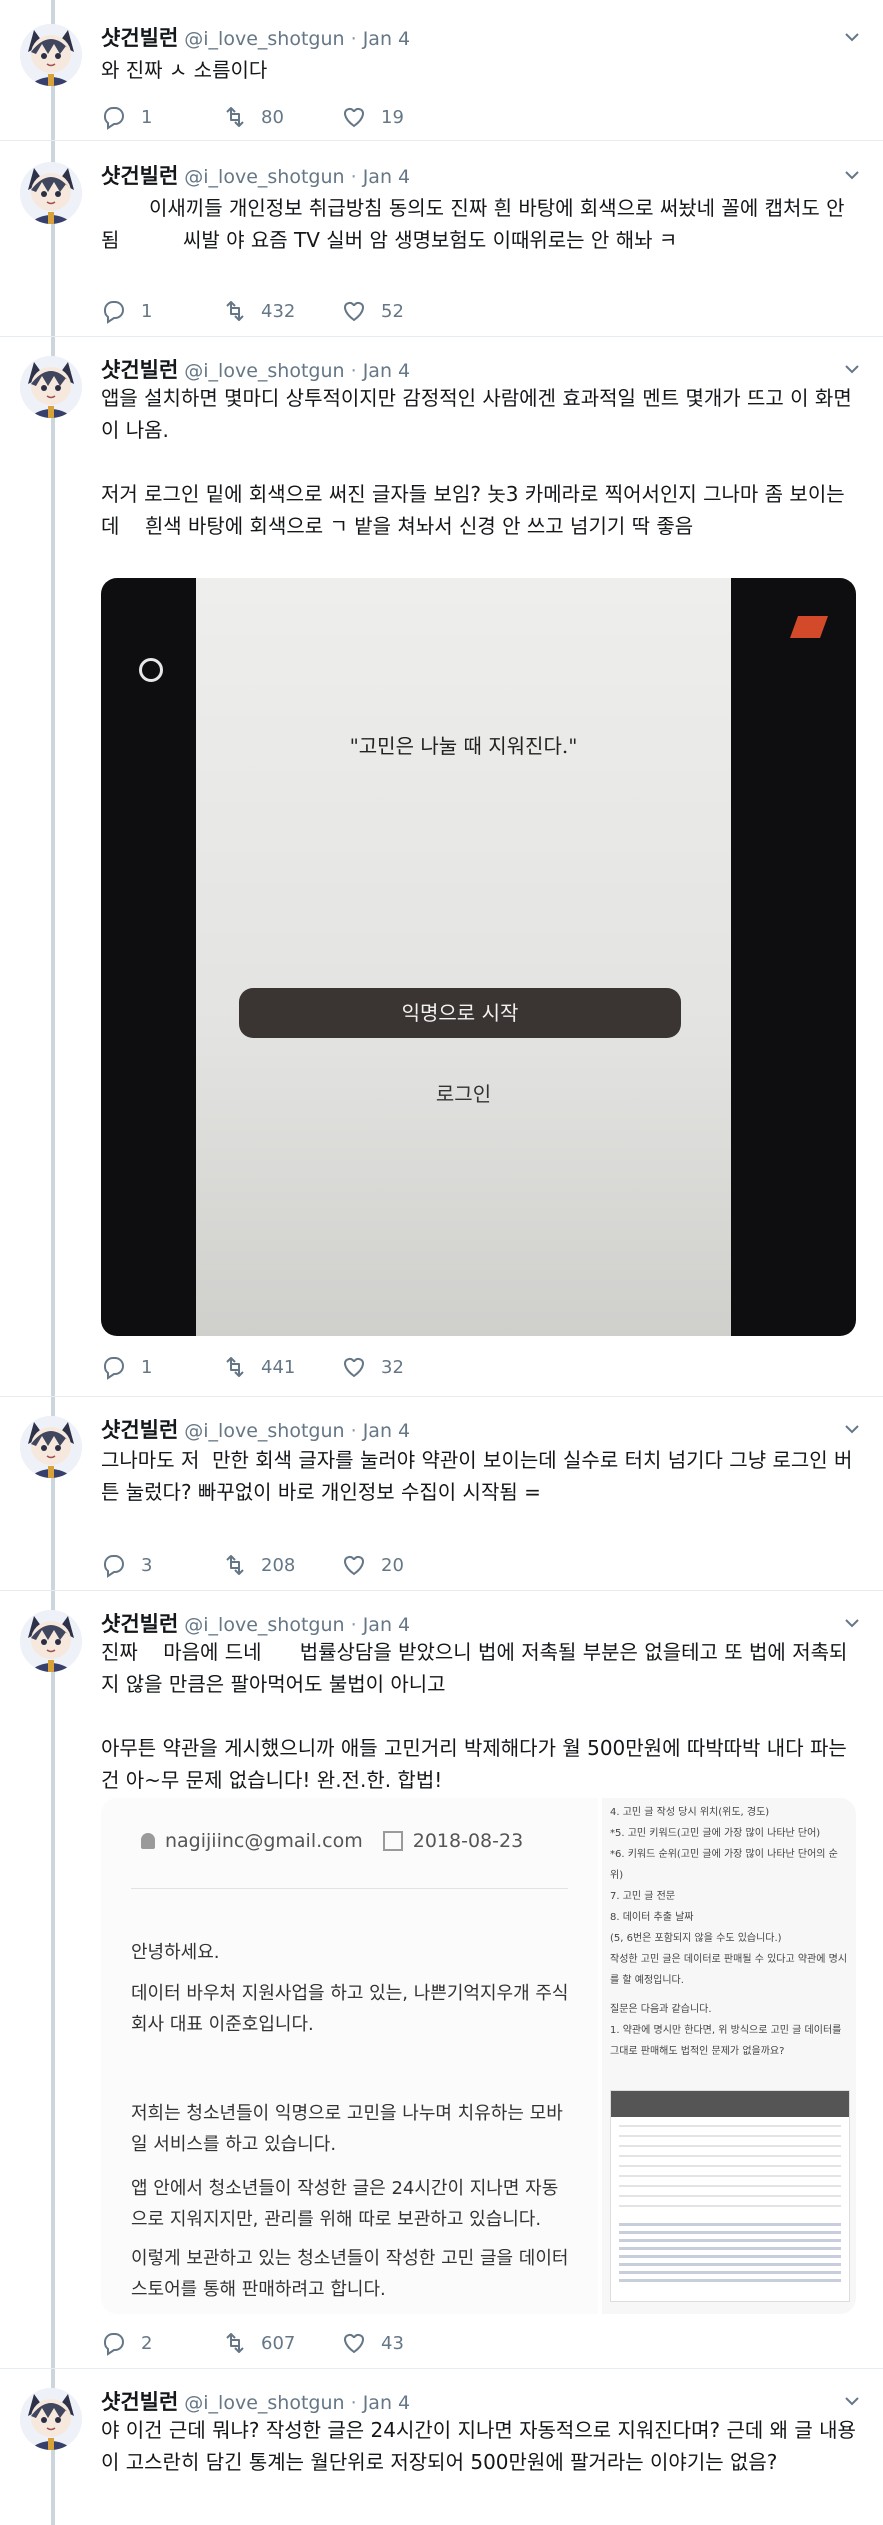 The image size is (883, 2525). What do you see at coordinates (715, 1833) in the screenshot?
I see `doc-line: *5. 고민 키워드(고민 글에 가장 많이 나타난 단어)` at bounding box center [715, 1833].